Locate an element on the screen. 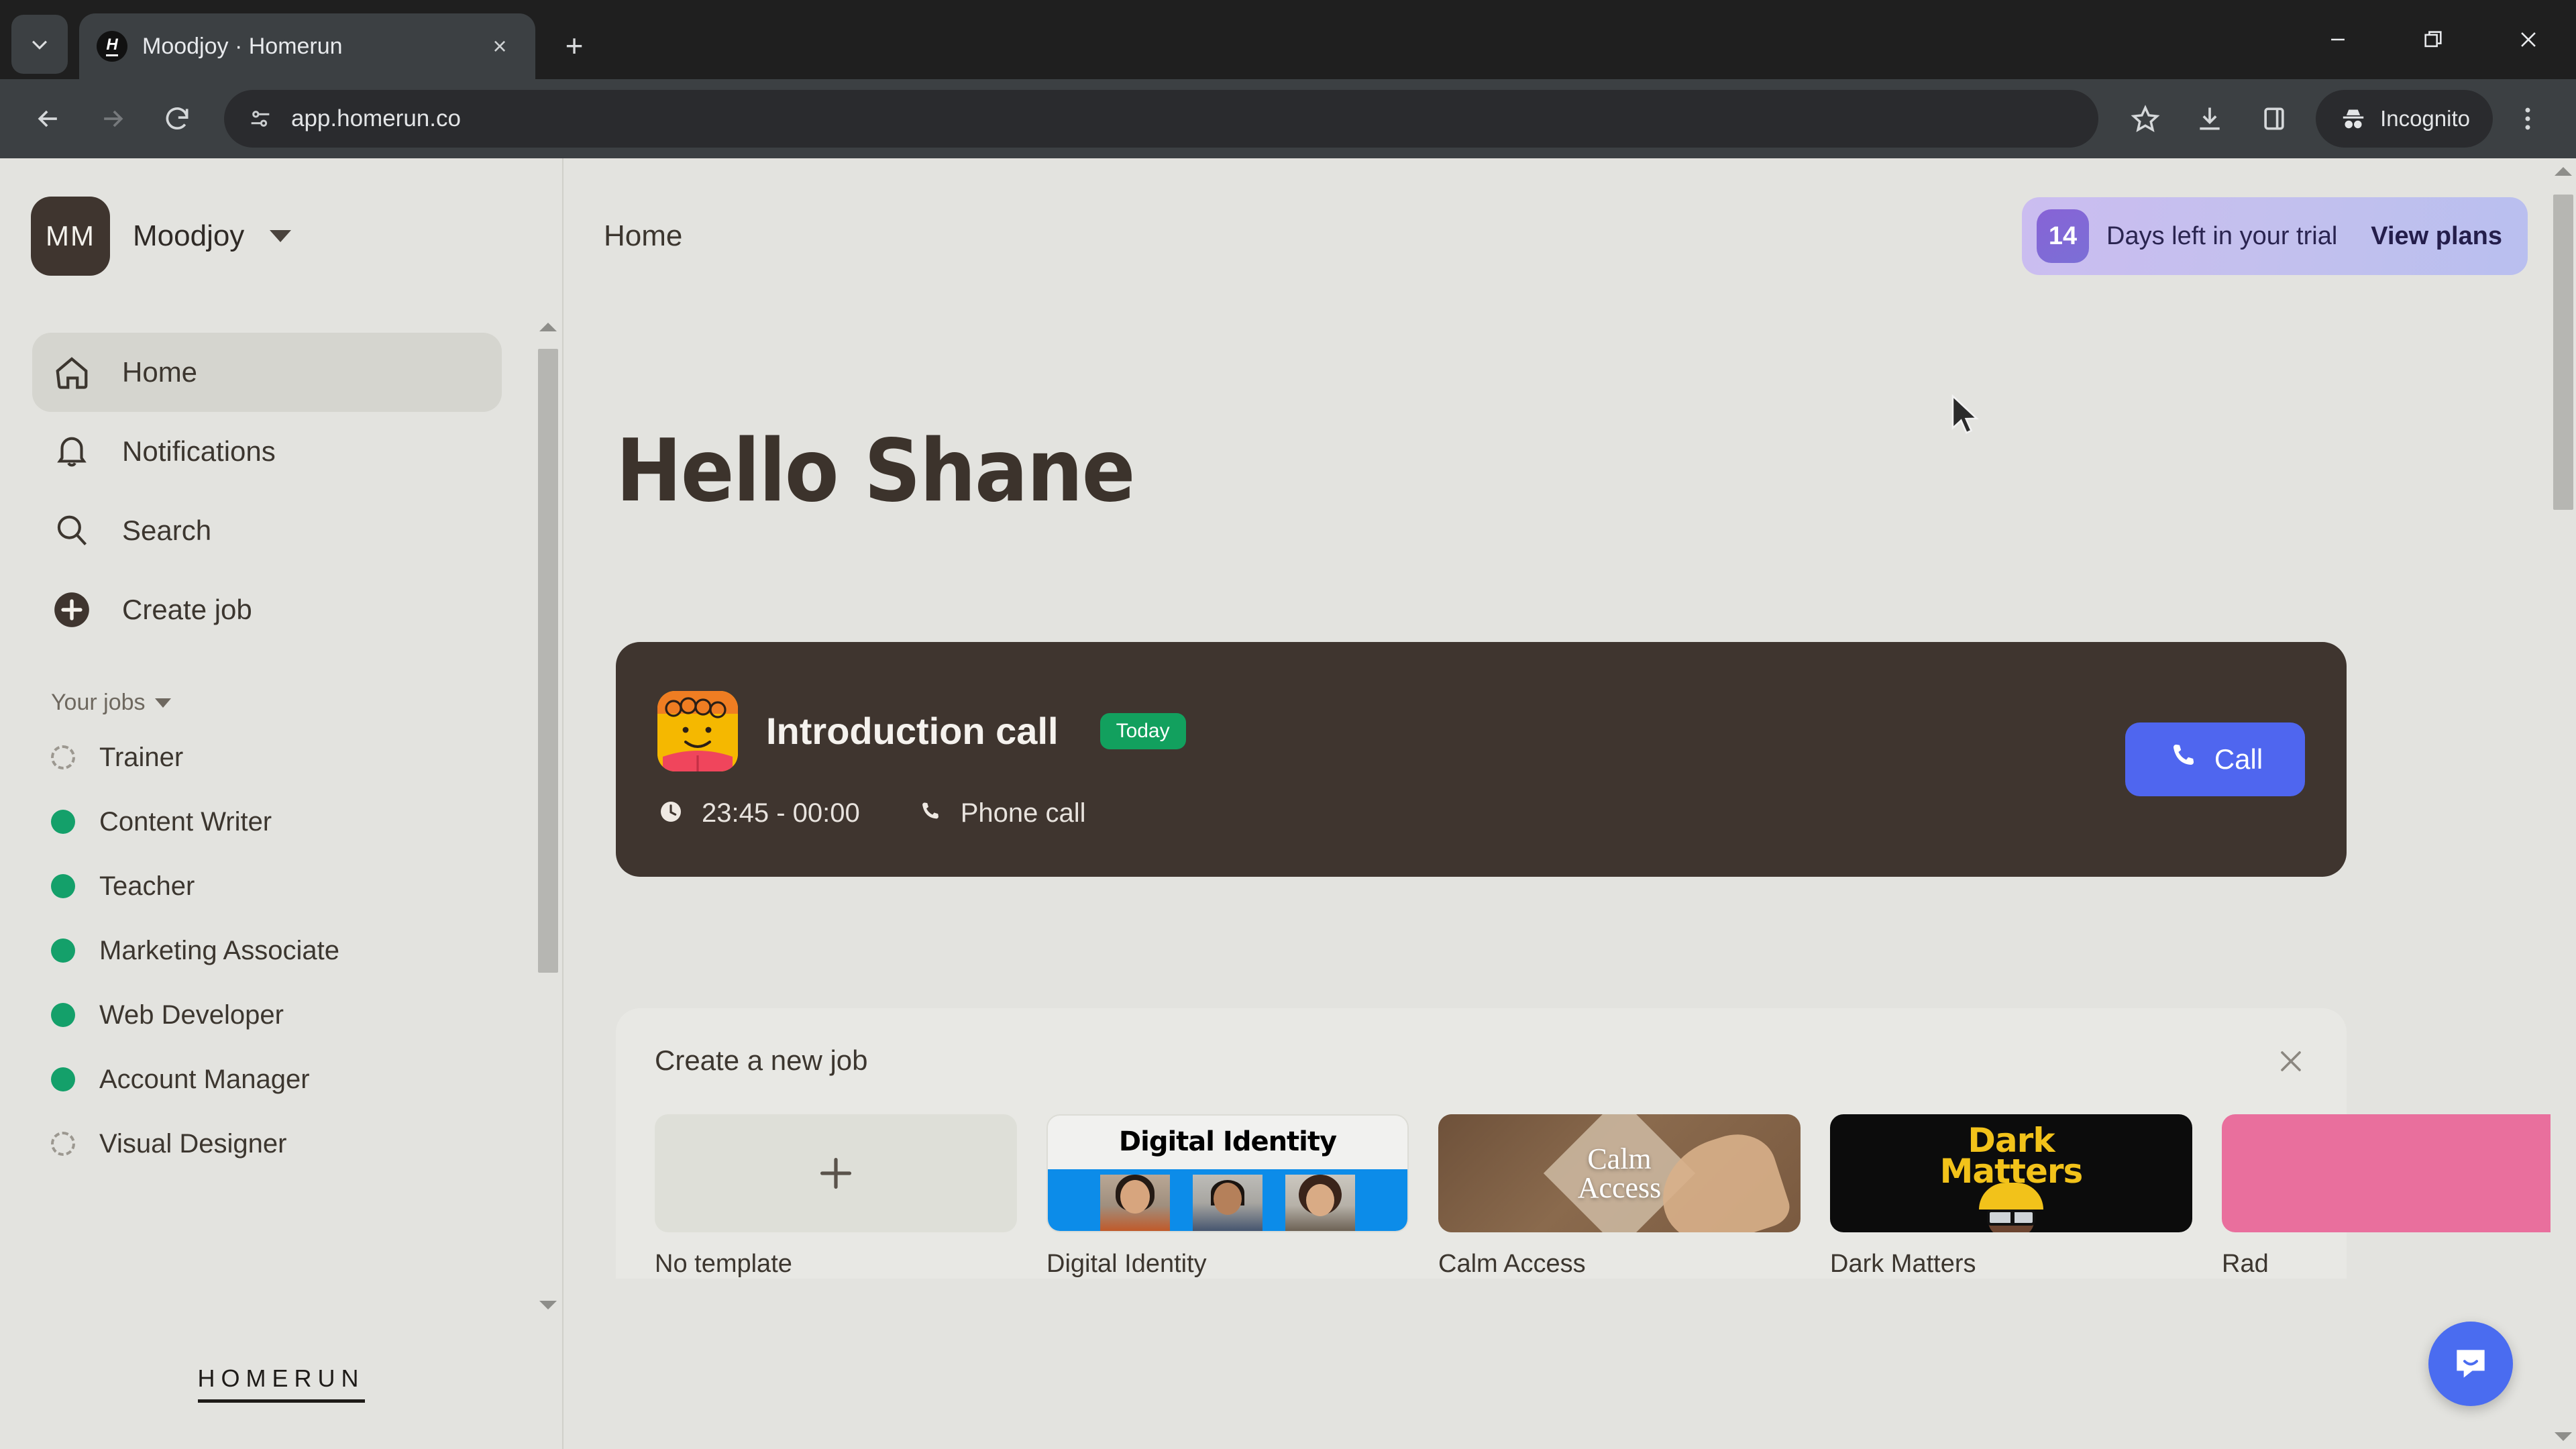 This screenshot has height=1449, width=2576. back-button is located at coordinates (48, 118).